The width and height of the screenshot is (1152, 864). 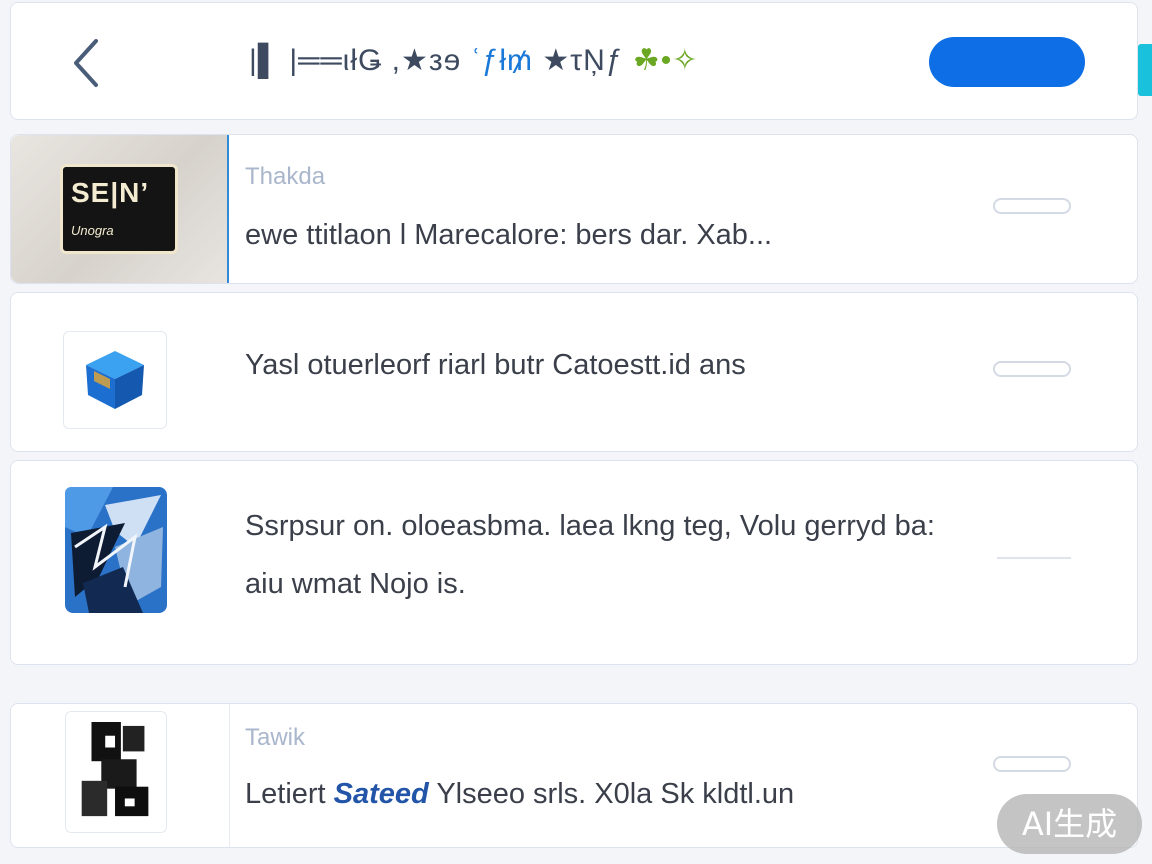 I want to click on item-label: Tawik, so click(x=275, y=737).